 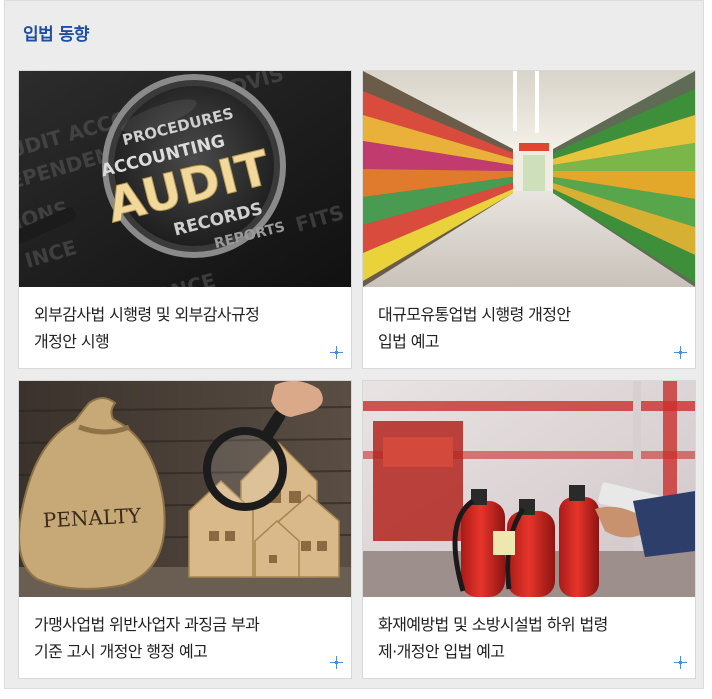 What do you see at coordinates (147, 624) in the screenshot?
I see `caption-line-1: 가맹사업법 위반사업자 과징금 부과` at bounding box center [147, 624].